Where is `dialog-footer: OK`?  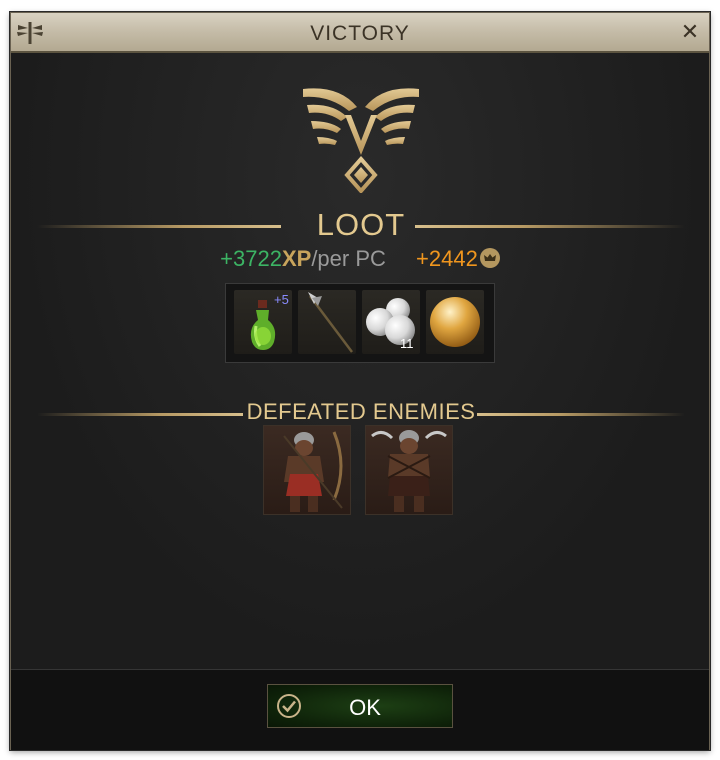 dialog-footer: OK is located at coordinates (360, 709).